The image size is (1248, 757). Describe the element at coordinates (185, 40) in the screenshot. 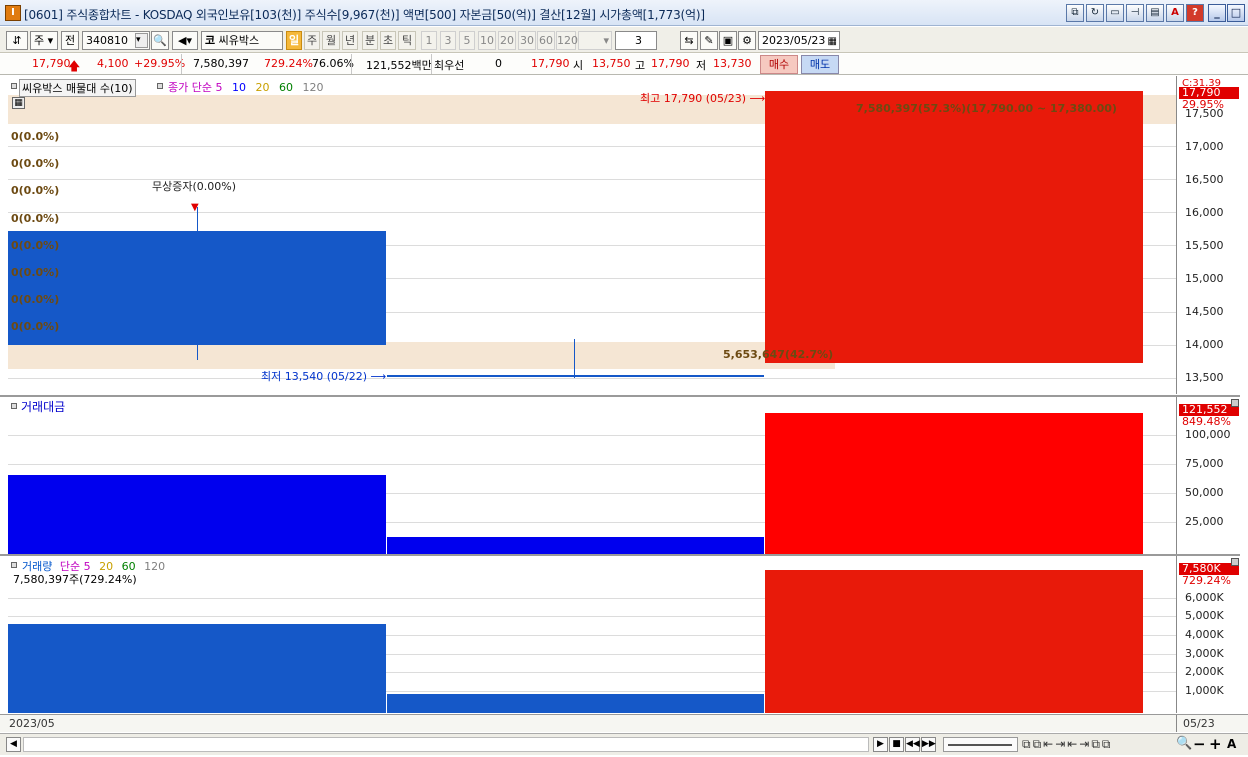

I see `speaker-icon: ◀▾` at that location.